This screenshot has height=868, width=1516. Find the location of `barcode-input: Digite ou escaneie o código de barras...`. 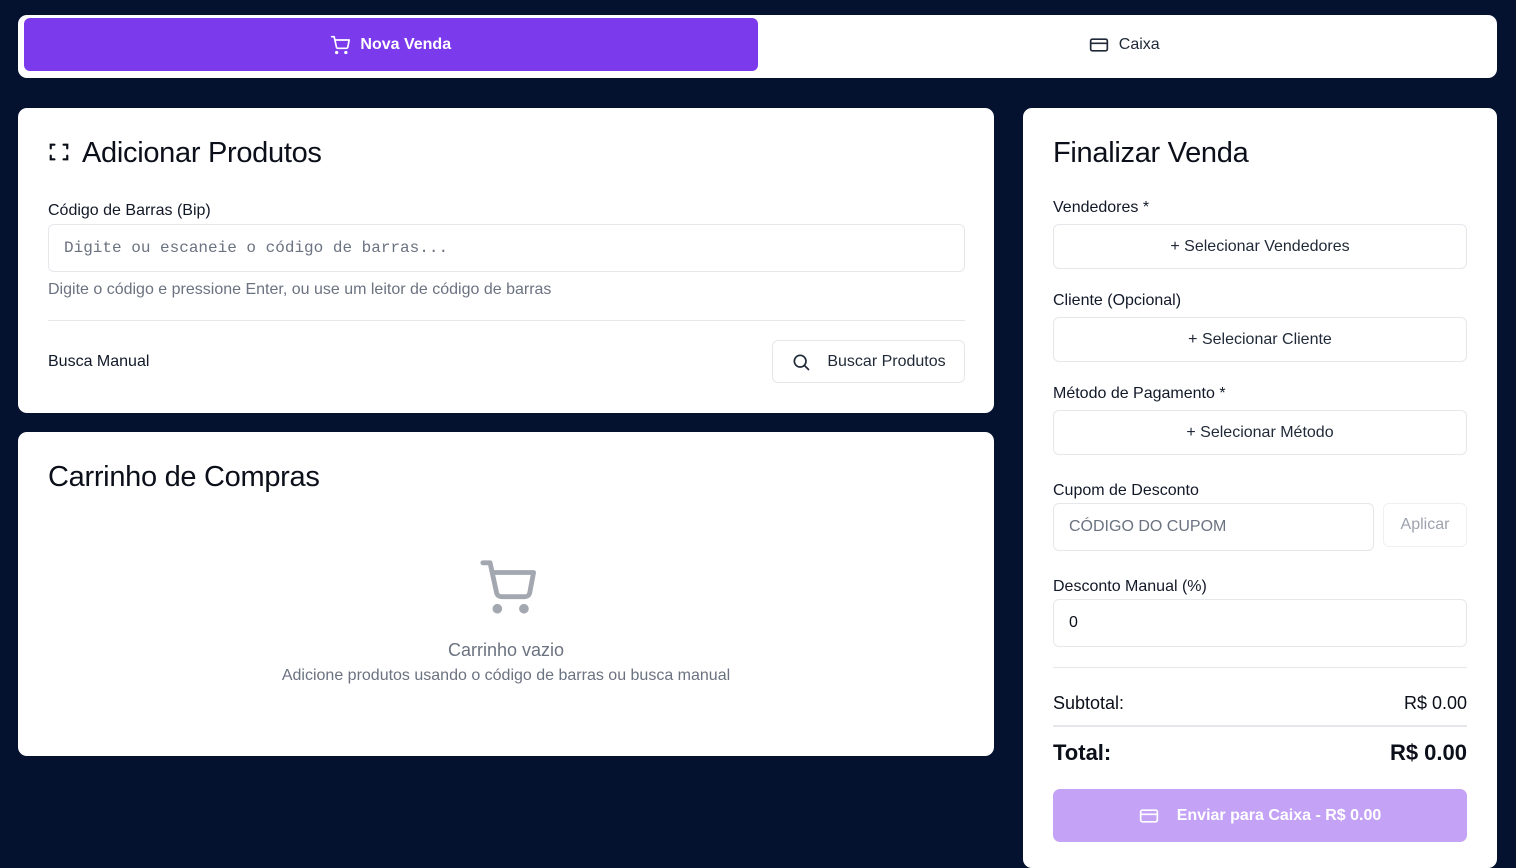

barcode-input: Digite ou escaneie o código de barras... is located at coordinates (506, 248).